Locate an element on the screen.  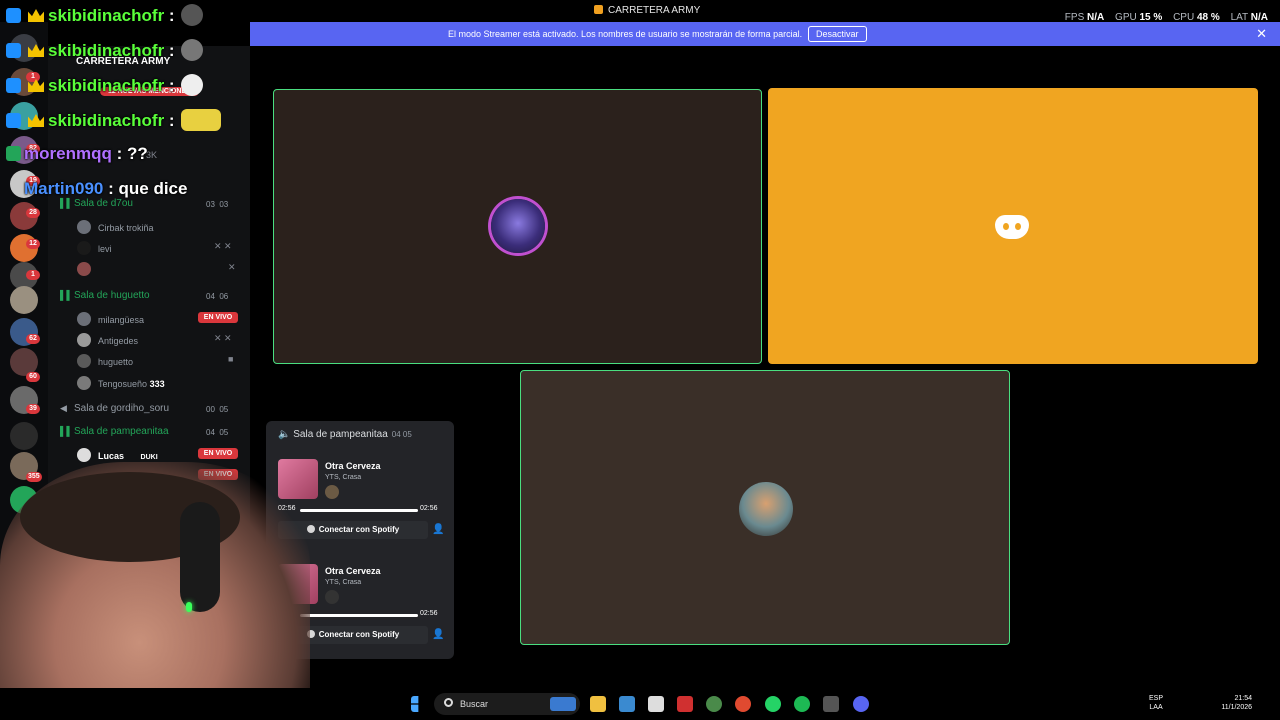
channel-name: Sala de d7ou is located at coordinates (103, 203).